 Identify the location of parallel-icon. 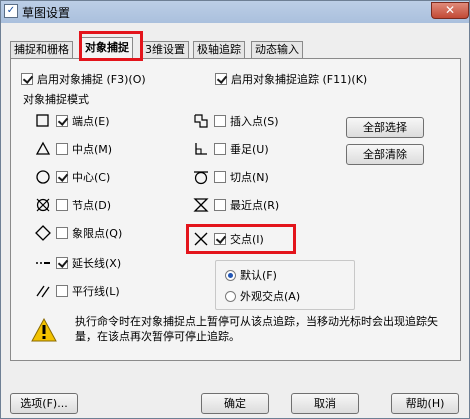
(43, 291).